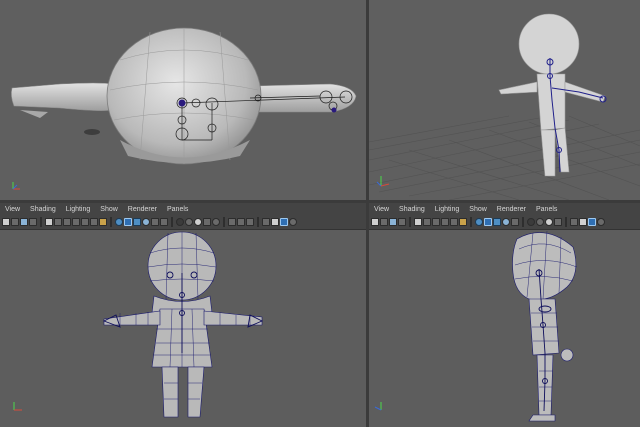  I want to click on left-hand-mesh, so click(34, 114).